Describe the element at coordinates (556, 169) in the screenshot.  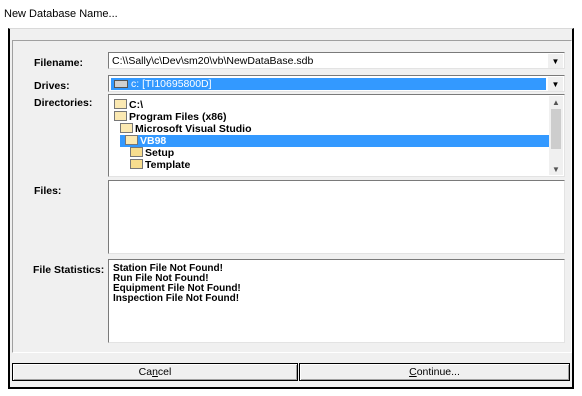
I see `scroll-down-icon: ▼` at that location.